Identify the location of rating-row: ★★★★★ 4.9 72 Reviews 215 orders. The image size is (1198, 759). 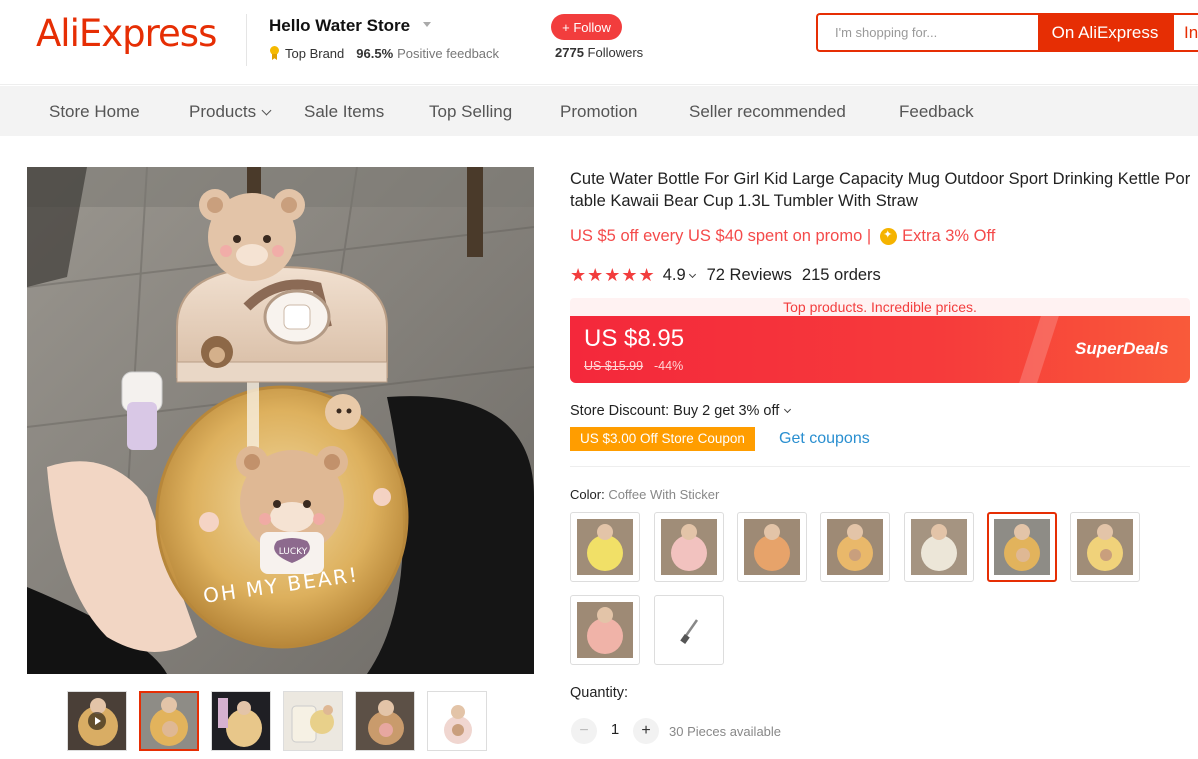
(725, 275).